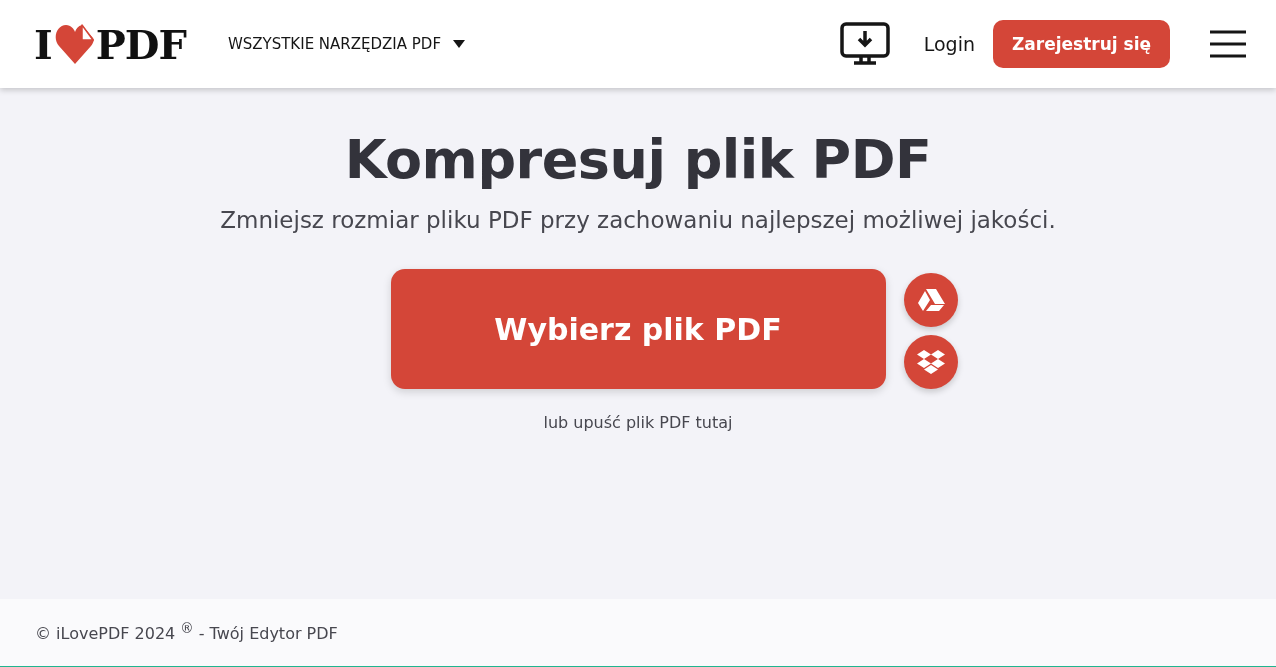 This screenshot has height=667, width=1276. I want to click on drive-button, so click(930, 300).